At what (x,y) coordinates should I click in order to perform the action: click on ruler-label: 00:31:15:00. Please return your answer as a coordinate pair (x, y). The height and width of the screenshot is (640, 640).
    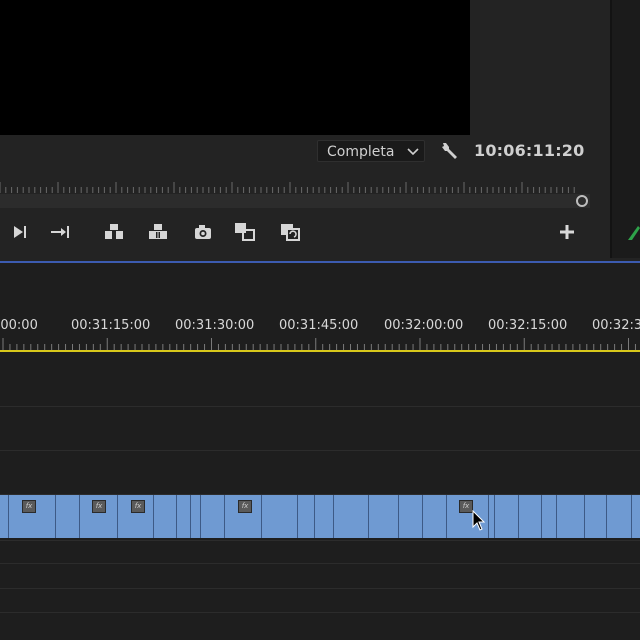
    Looking at the image, I should click on (111, 325).